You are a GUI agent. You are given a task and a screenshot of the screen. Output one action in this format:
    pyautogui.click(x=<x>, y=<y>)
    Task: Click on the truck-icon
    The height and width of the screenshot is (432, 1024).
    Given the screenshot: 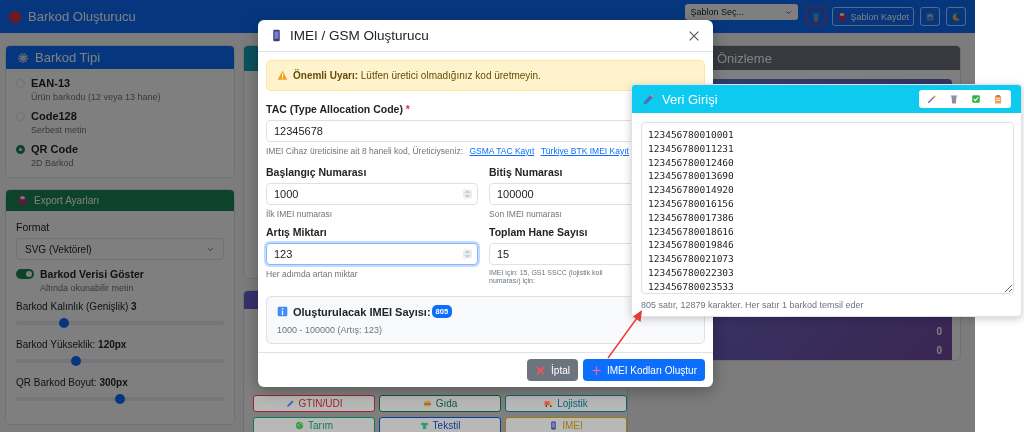 What is the action you would take?
    pyautogui.click(x=549, y=403)
    